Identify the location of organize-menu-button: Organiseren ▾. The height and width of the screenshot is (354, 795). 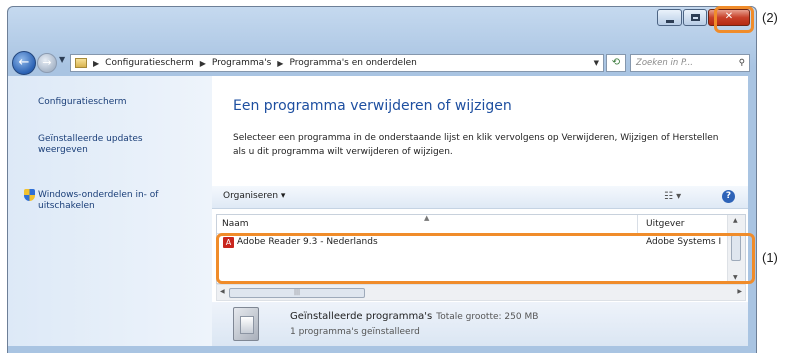
(254, 196).